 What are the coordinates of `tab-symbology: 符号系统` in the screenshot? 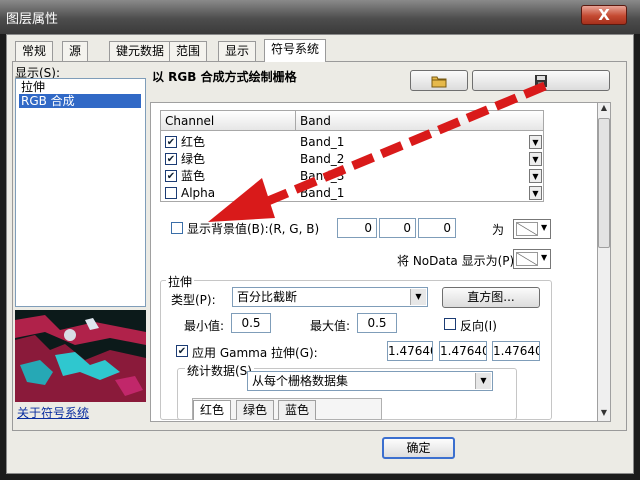 It's located at (295, 50).